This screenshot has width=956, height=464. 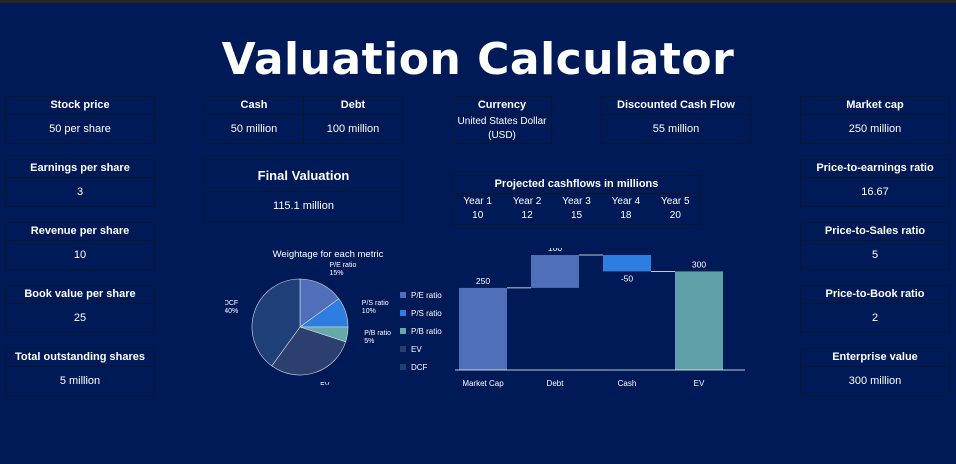 What do you see at coordinates (875, 381) in the screenshot?
I see `enterprise-value-value: 300 million` at bounding box center [875, 381].